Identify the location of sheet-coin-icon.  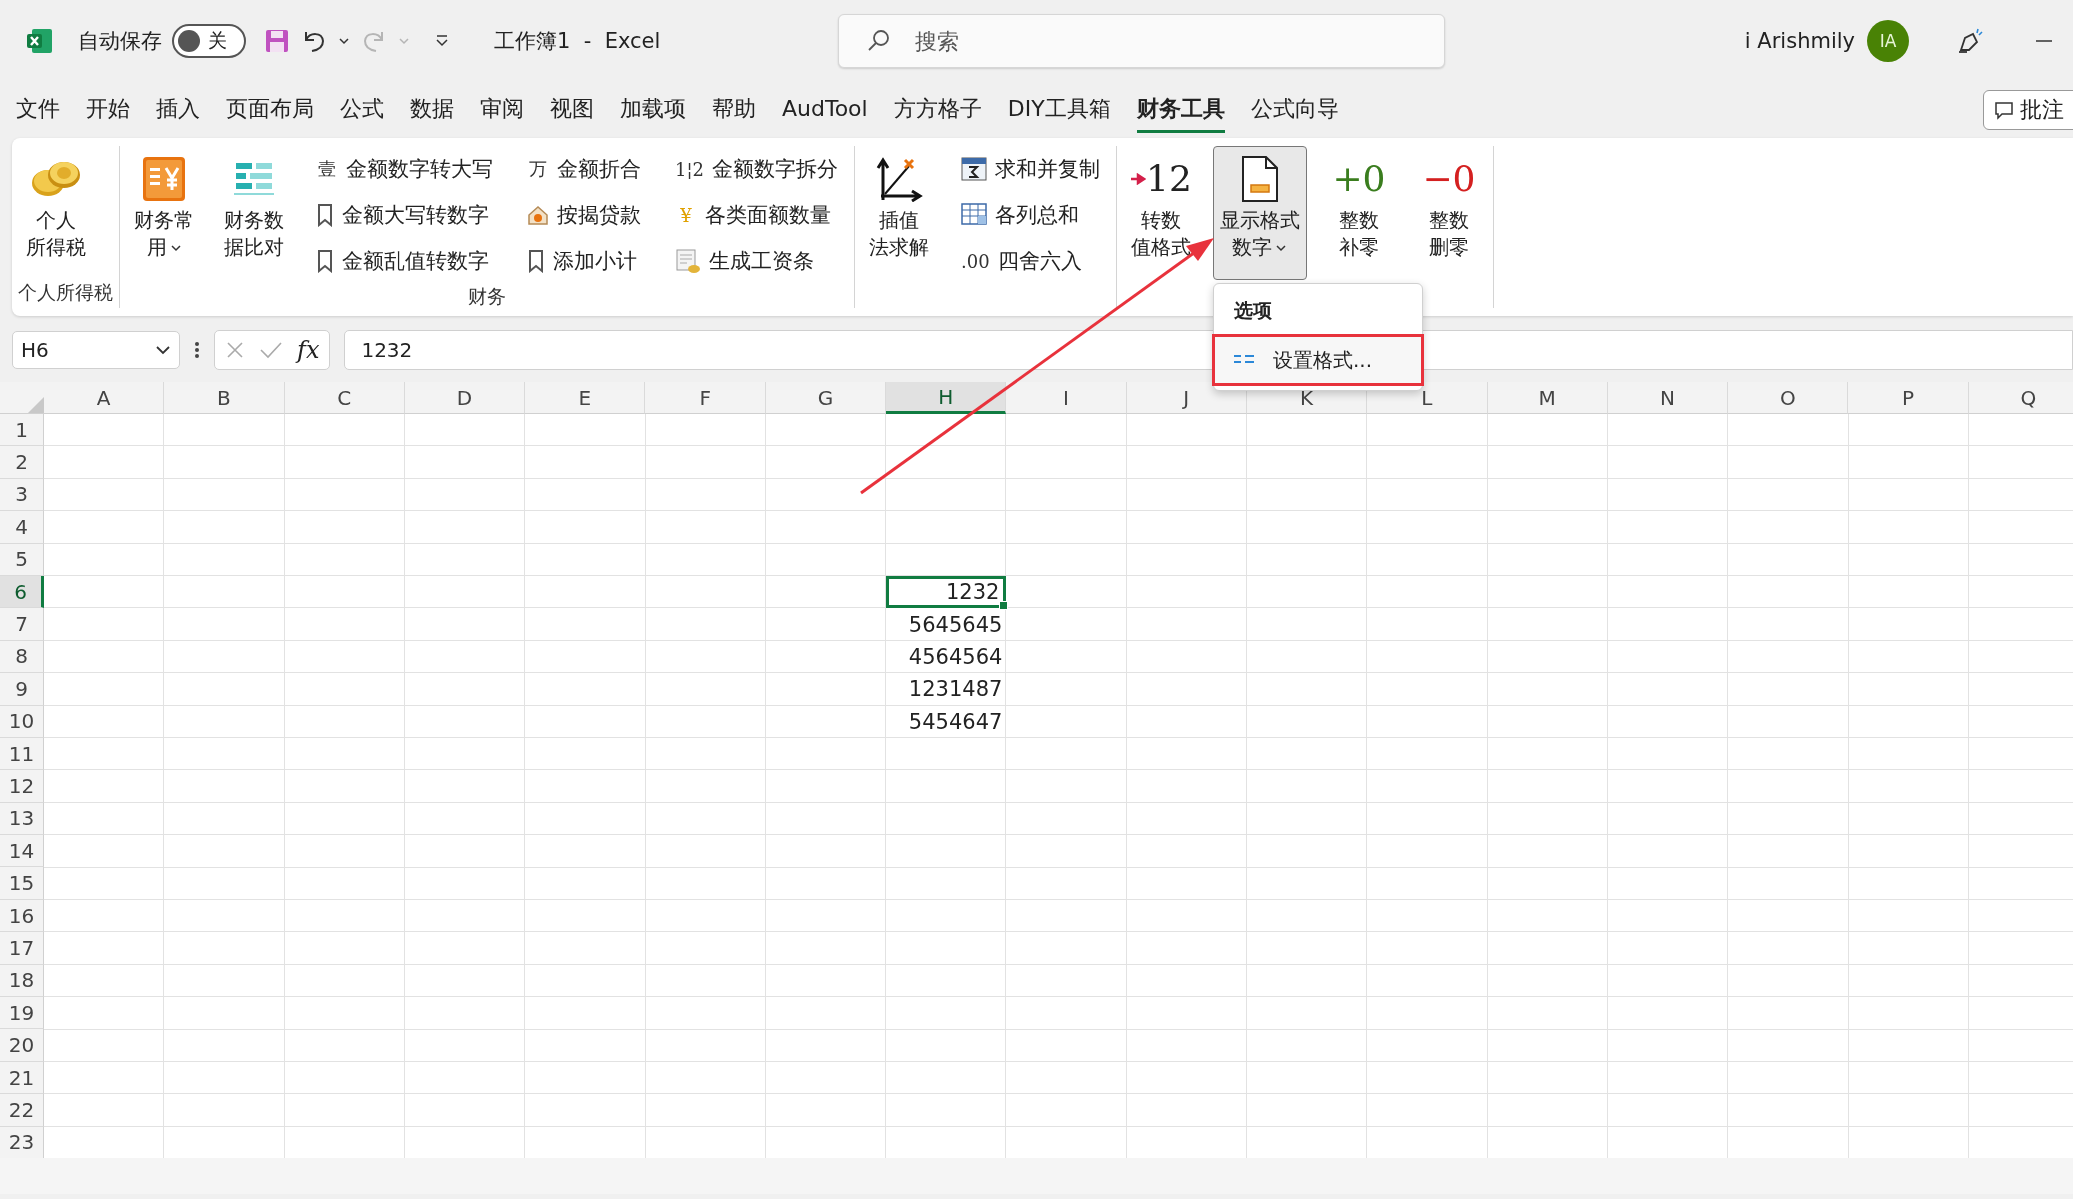
(688, 261).